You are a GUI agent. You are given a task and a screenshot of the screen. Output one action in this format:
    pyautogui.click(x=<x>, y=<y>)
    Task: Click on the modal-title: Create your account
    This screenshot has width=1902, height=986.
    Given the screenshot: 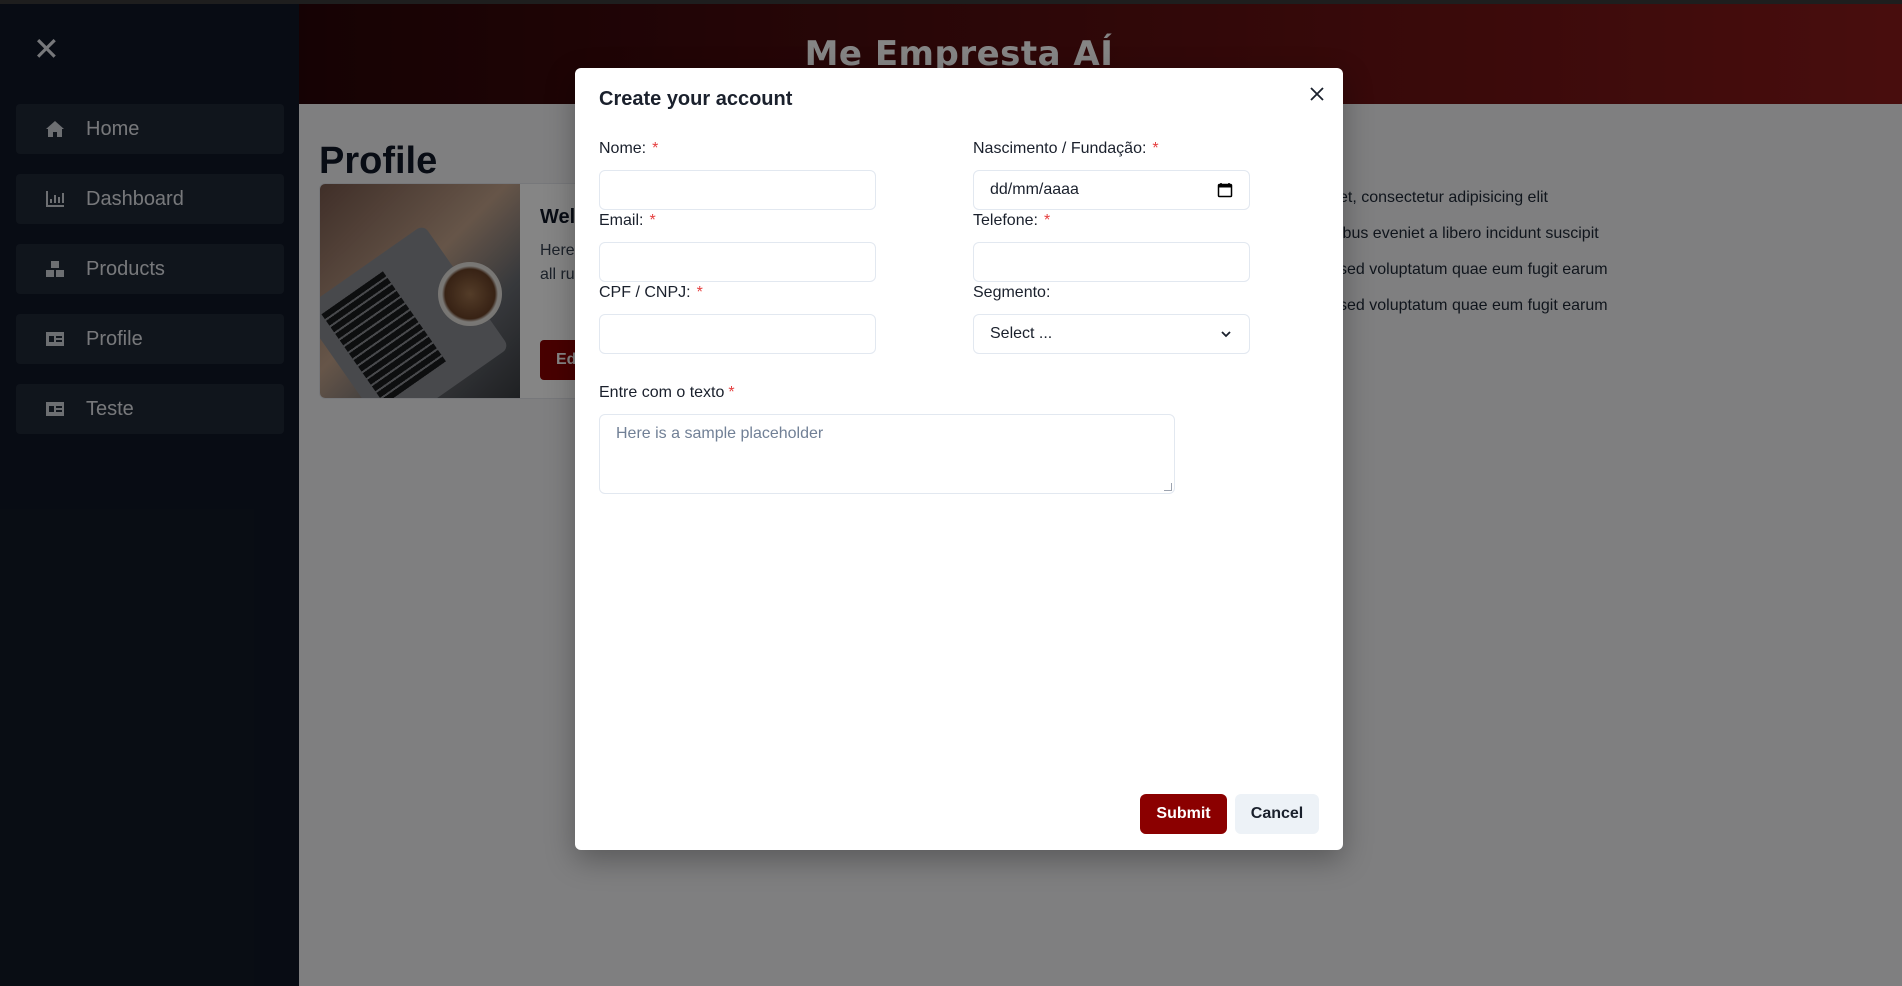 What is the action you would take?
    pyautogui.click(x=696, y=99)
    